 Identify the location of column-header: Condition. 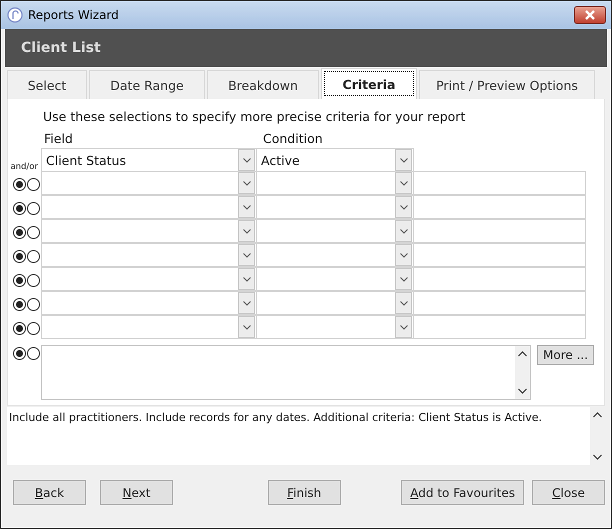
(293, 138).